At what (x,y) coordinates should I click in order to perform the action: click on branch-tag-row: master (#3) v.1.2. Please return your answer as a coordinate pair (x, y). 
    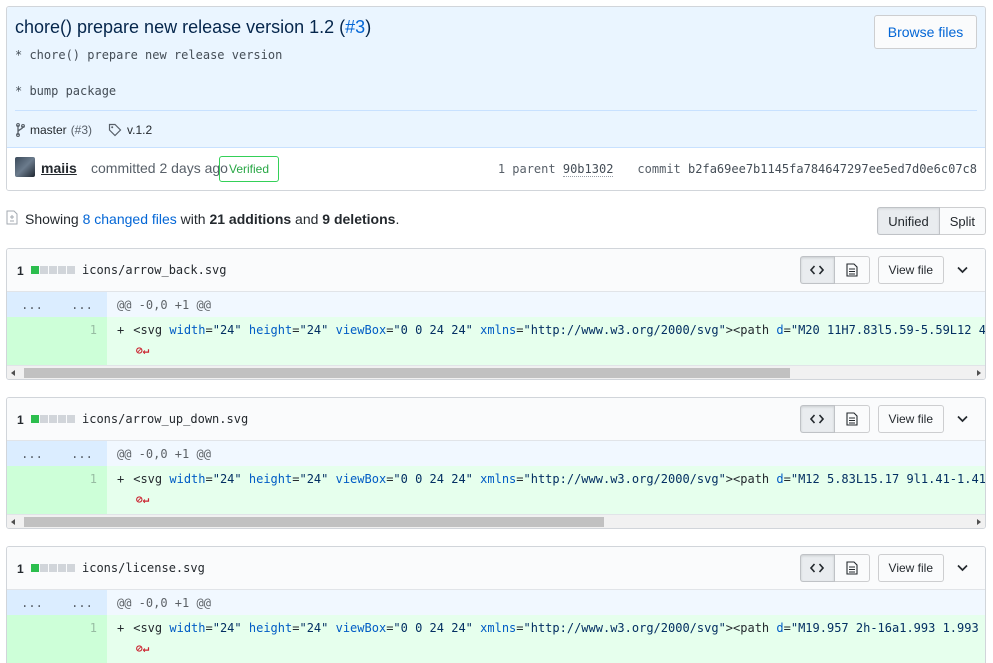
    Looking at the image, I should click on (83, 130).